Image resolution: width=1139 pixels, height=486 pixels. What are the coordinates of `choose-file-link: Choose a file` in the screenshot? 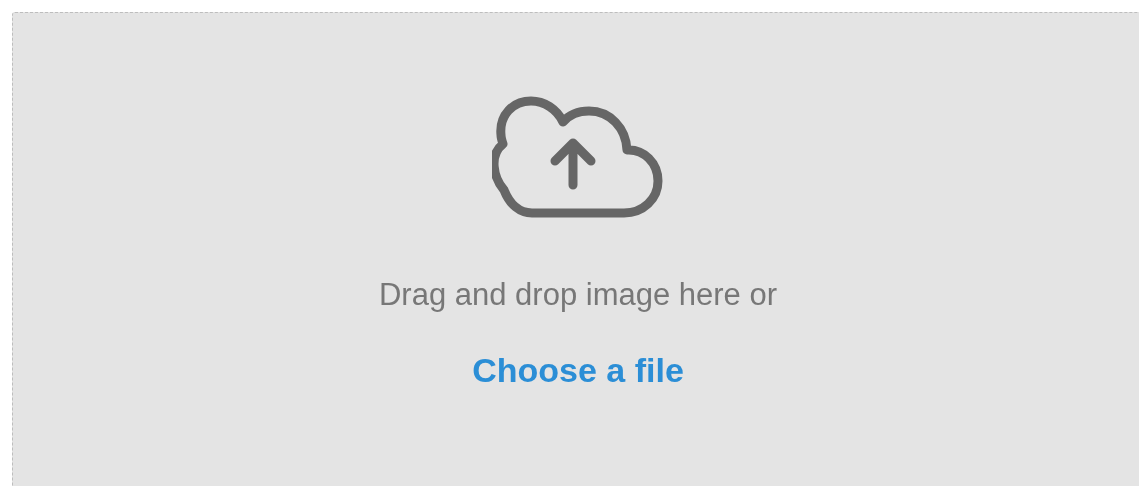 It's located at (578, 370).